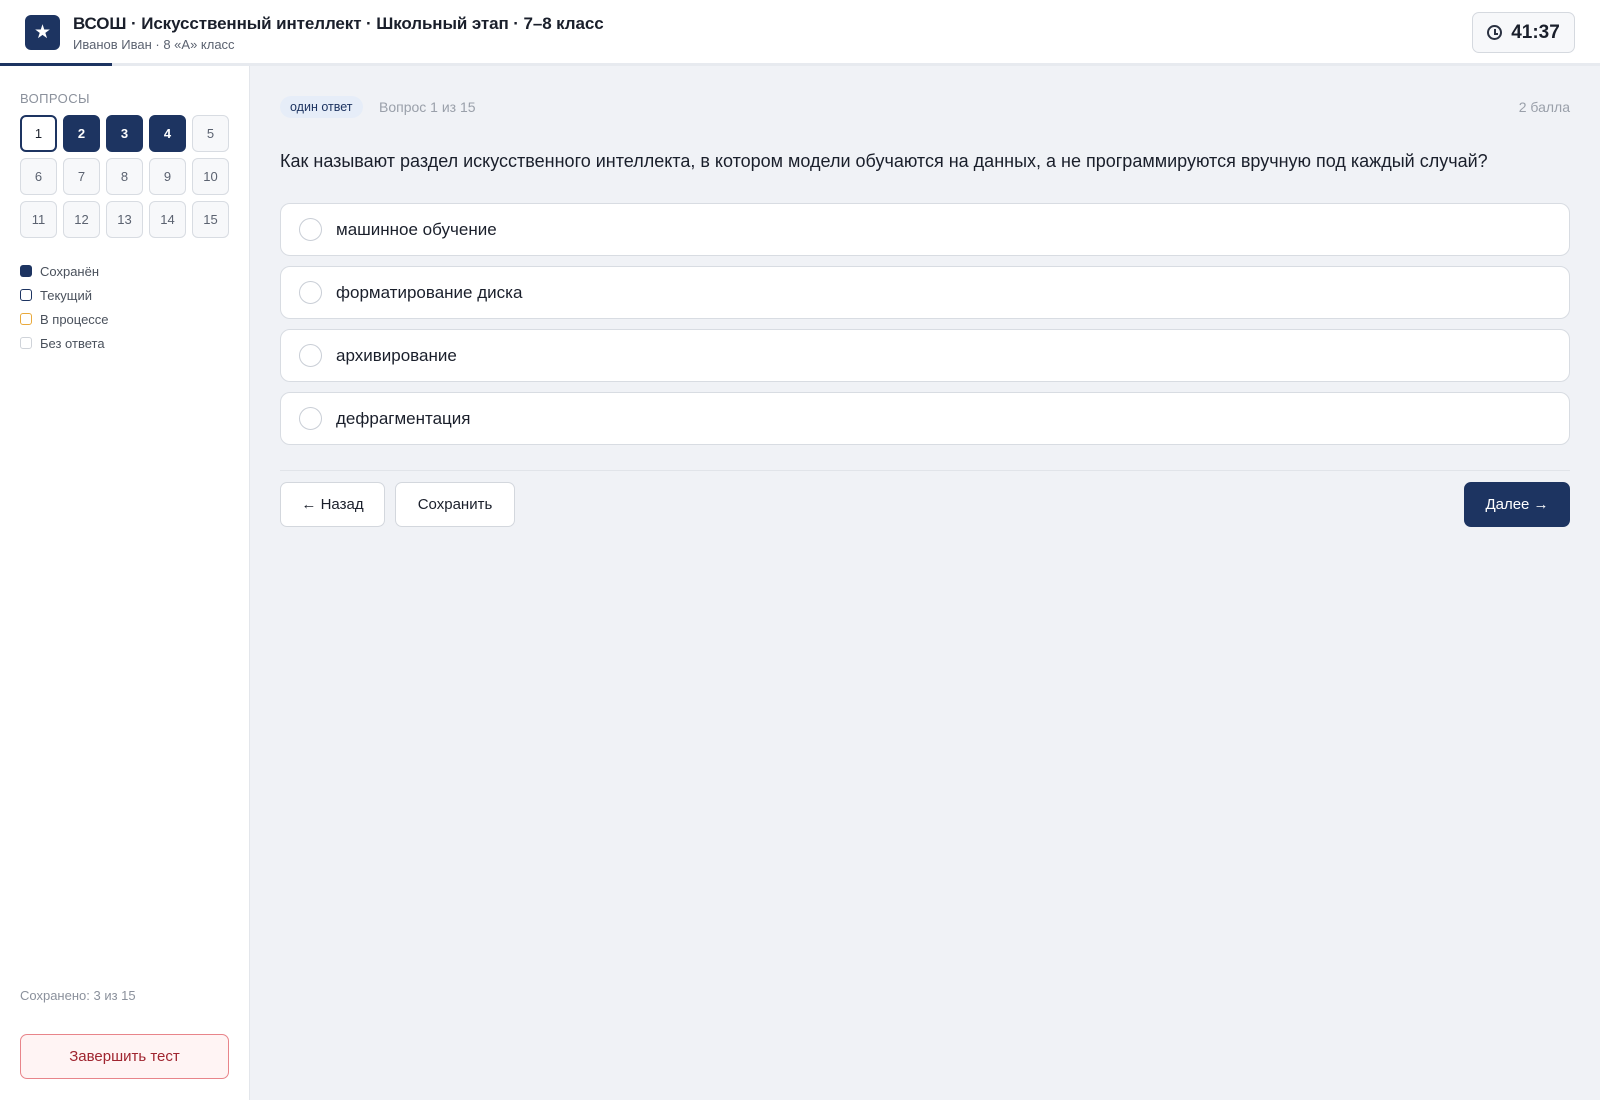 This screenshot has width=1600, height=1100. What do you see at coordinates (42, 32) in the screenshot?
I see `star-logo-icon: ★` at bounding box center [42, 32].